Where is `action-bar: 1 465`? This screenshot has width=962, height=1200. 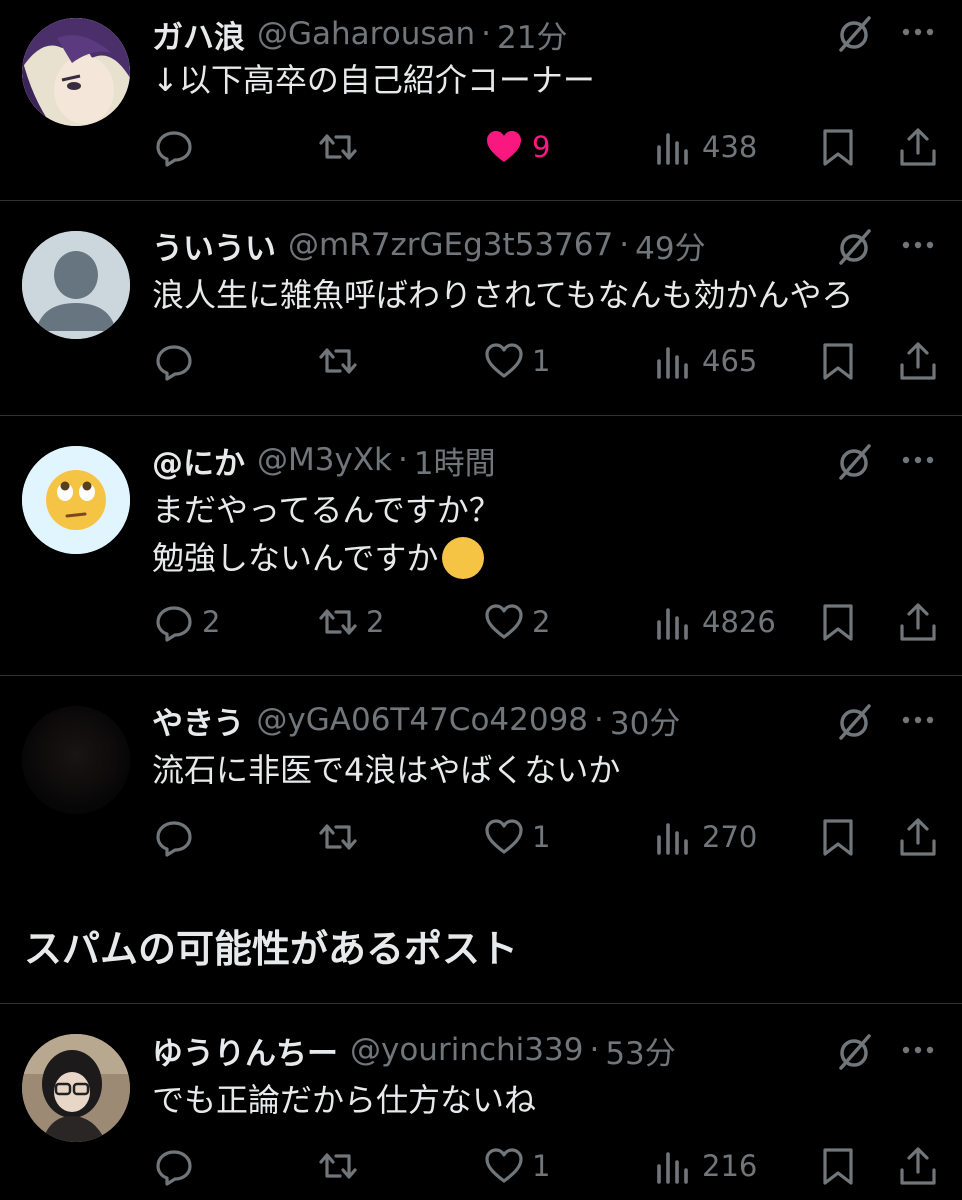 action-bar: 1 465 is located at coordinates (481, 361).